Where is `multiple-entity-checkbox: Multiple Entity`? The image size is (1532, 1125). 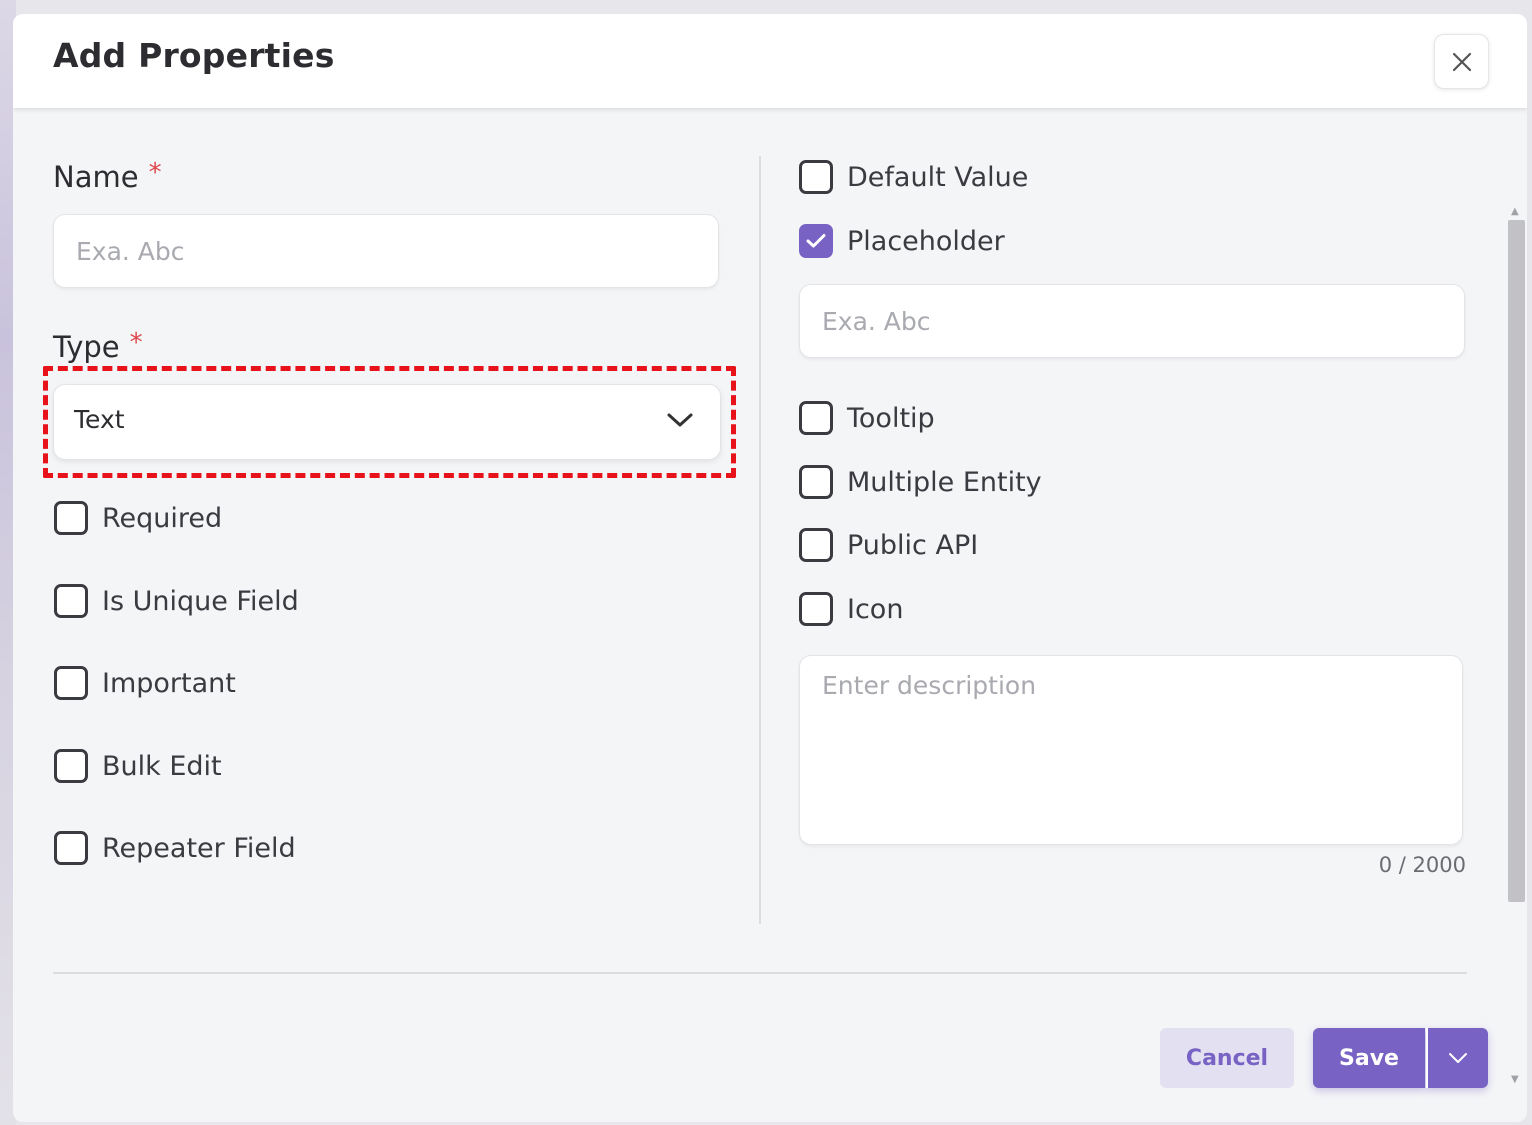
multiple-entity-checkbox: Multiple Entity is located at coordinates (920, 482).